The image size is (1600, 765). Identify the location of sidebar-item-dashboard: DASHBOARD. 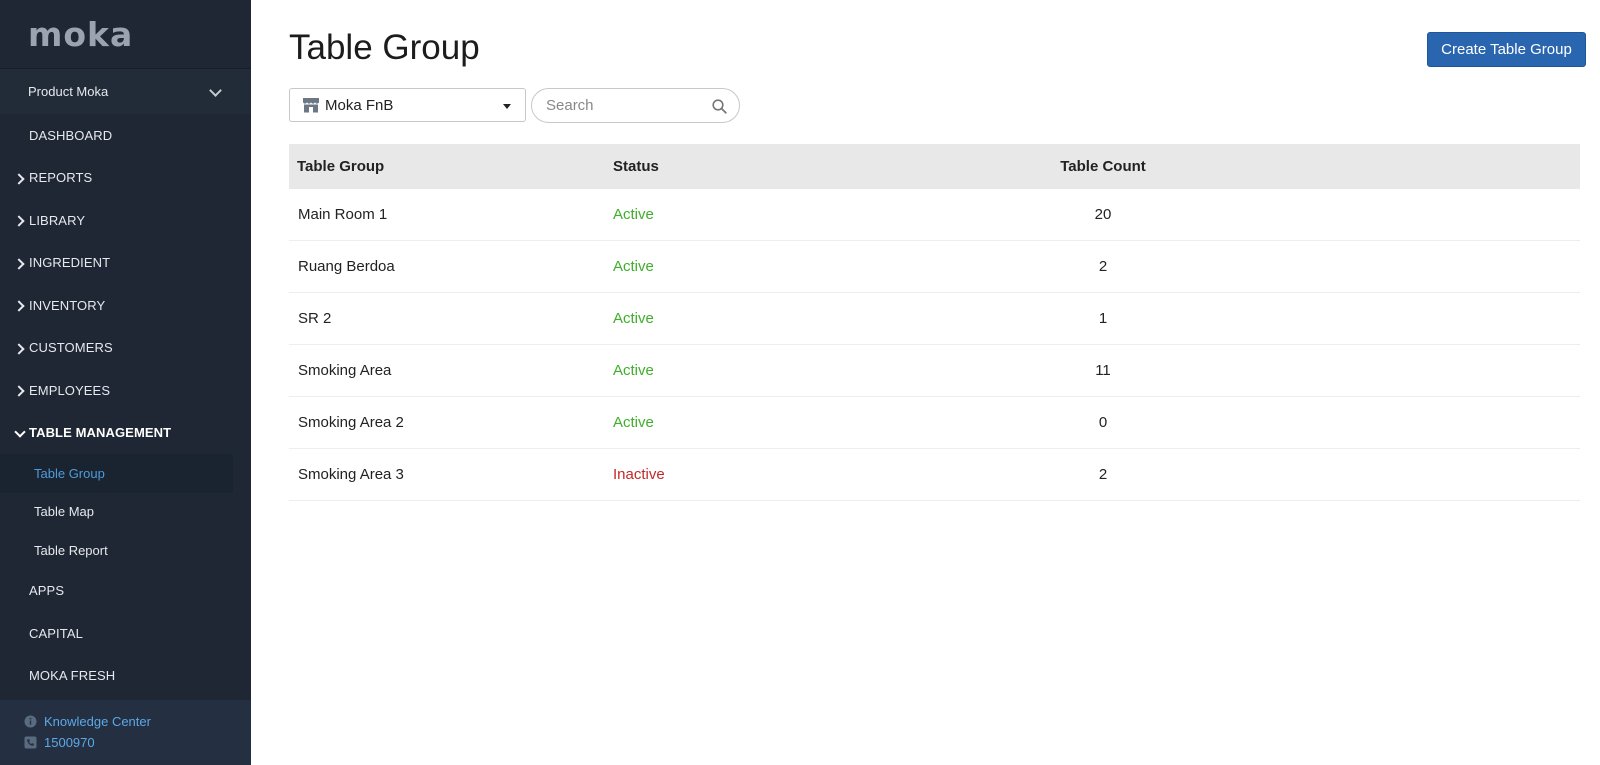
(125, 135).